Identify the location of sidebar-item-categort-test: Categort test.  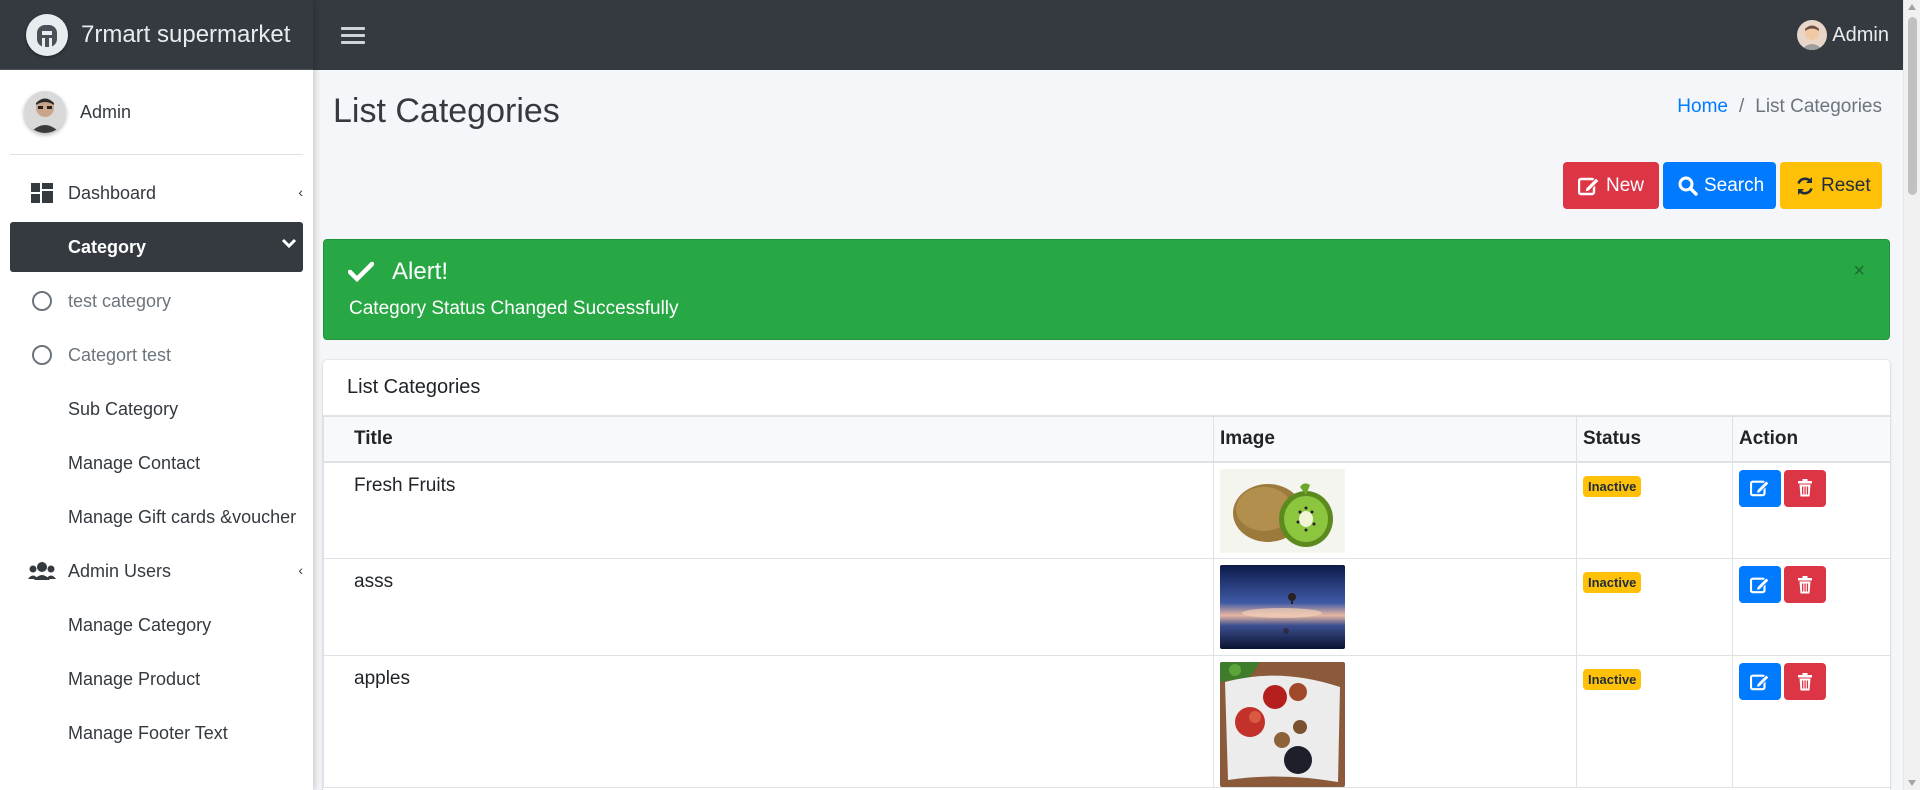
(156, 355).